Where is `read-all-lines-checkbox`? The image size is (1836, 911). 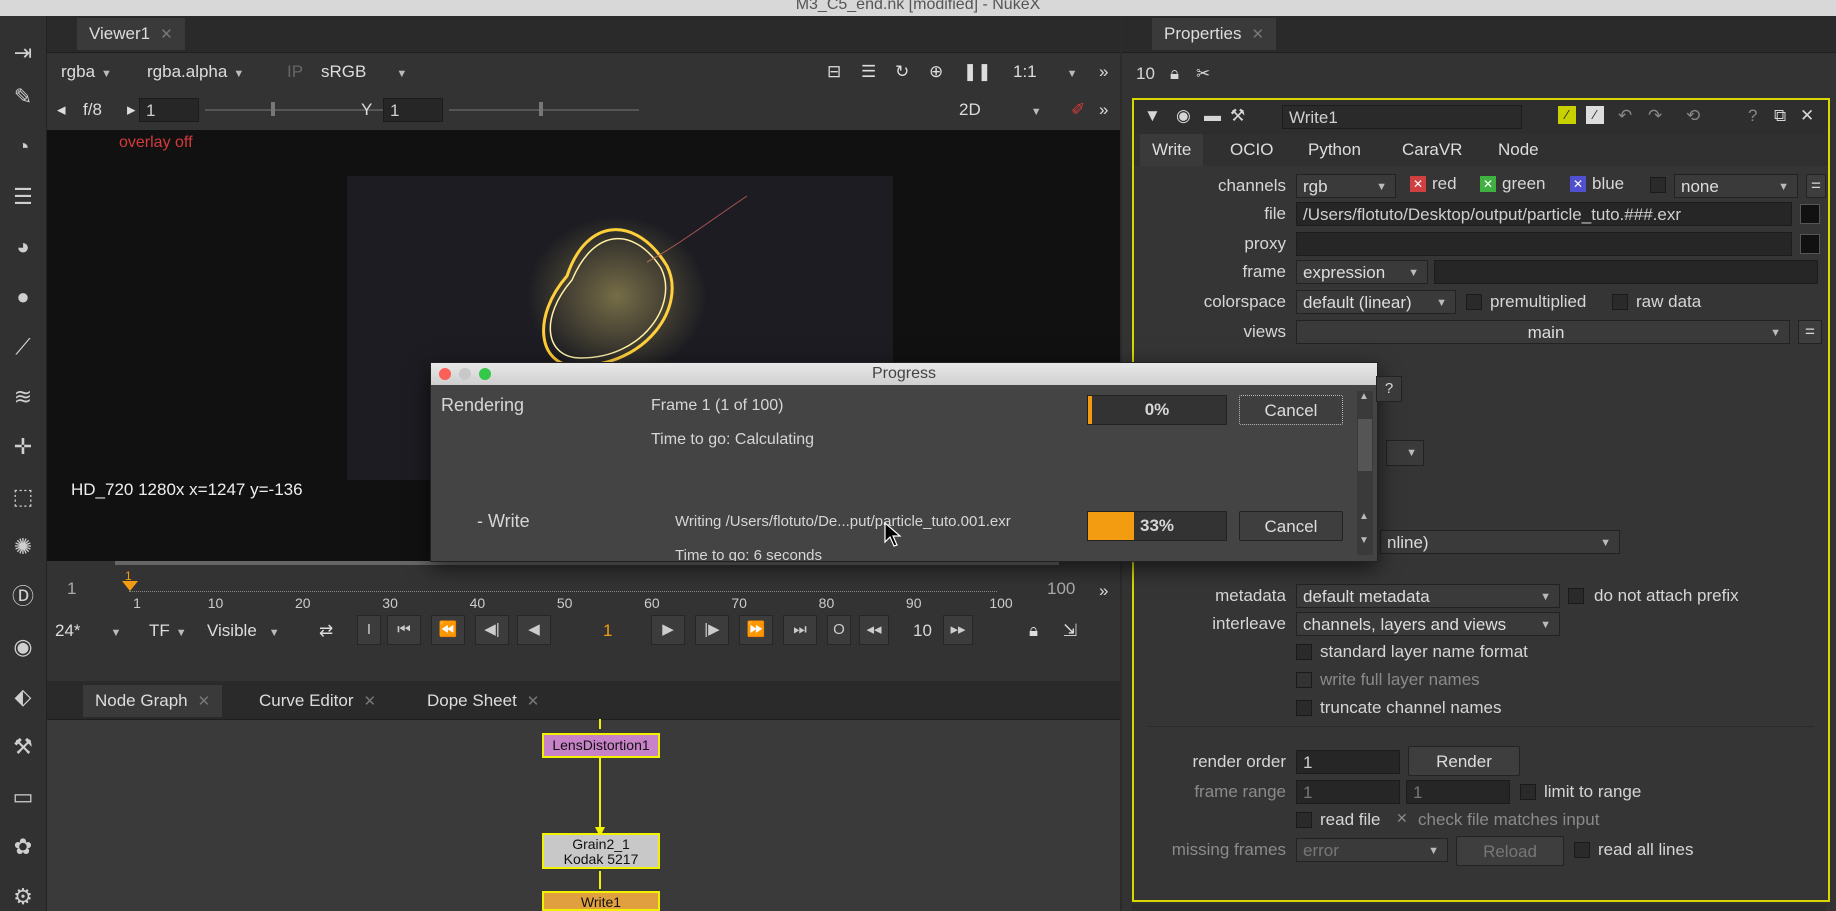
read-all-lines-checkbox is located at coordinates (1582, 850).